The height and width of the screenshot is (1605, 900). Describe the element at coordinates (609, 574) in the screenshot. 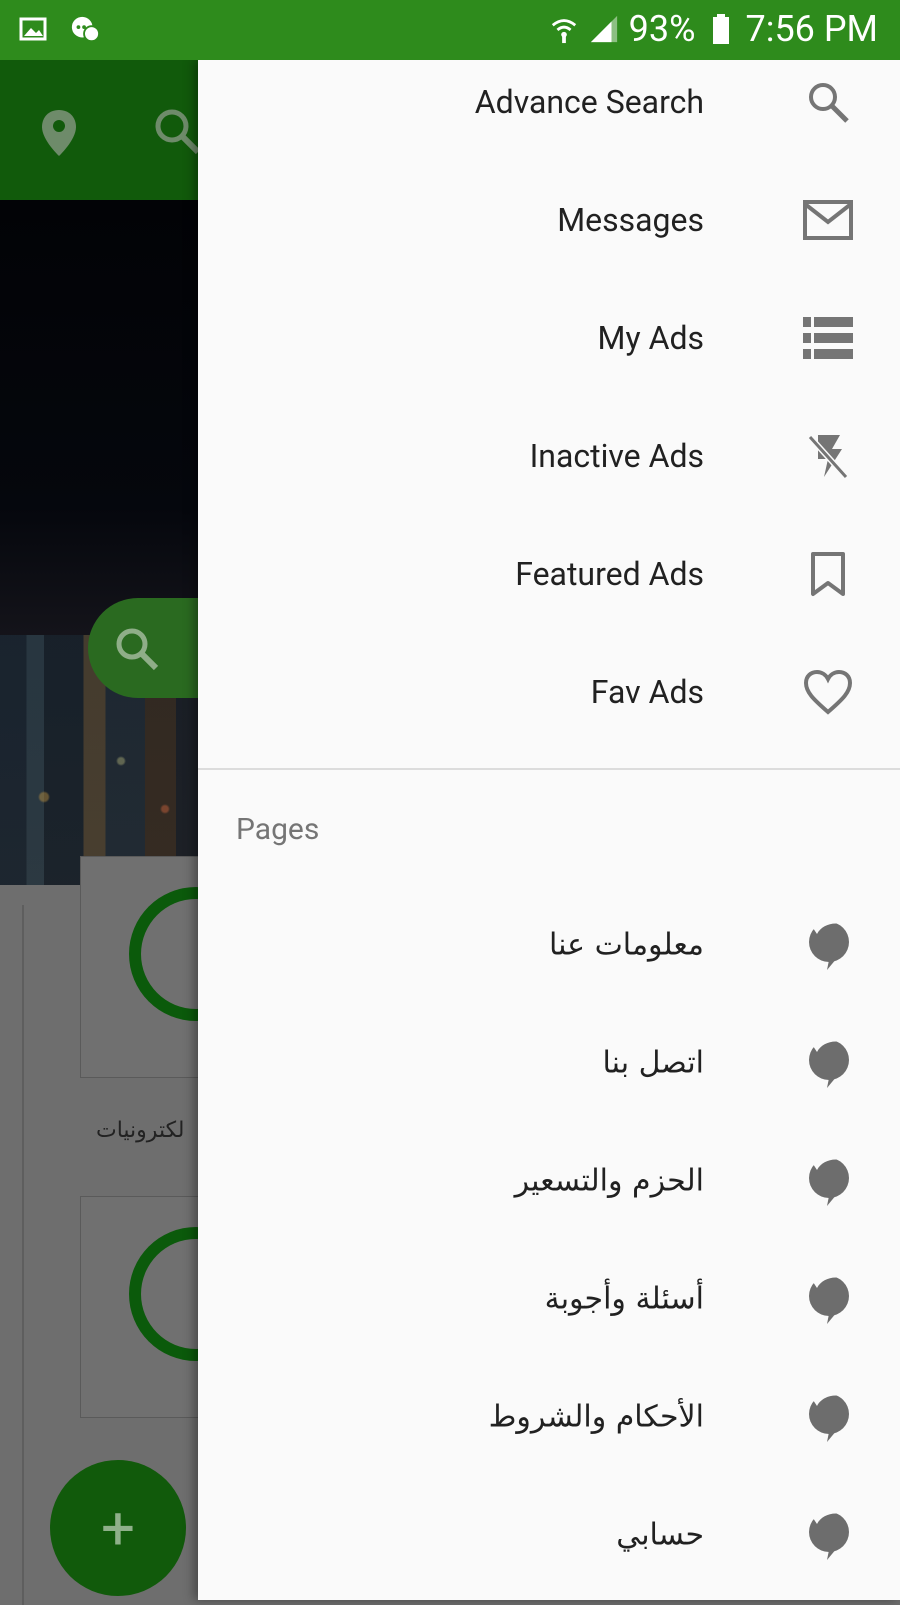

I see `menu-item-label: Featured Ads` at that location.